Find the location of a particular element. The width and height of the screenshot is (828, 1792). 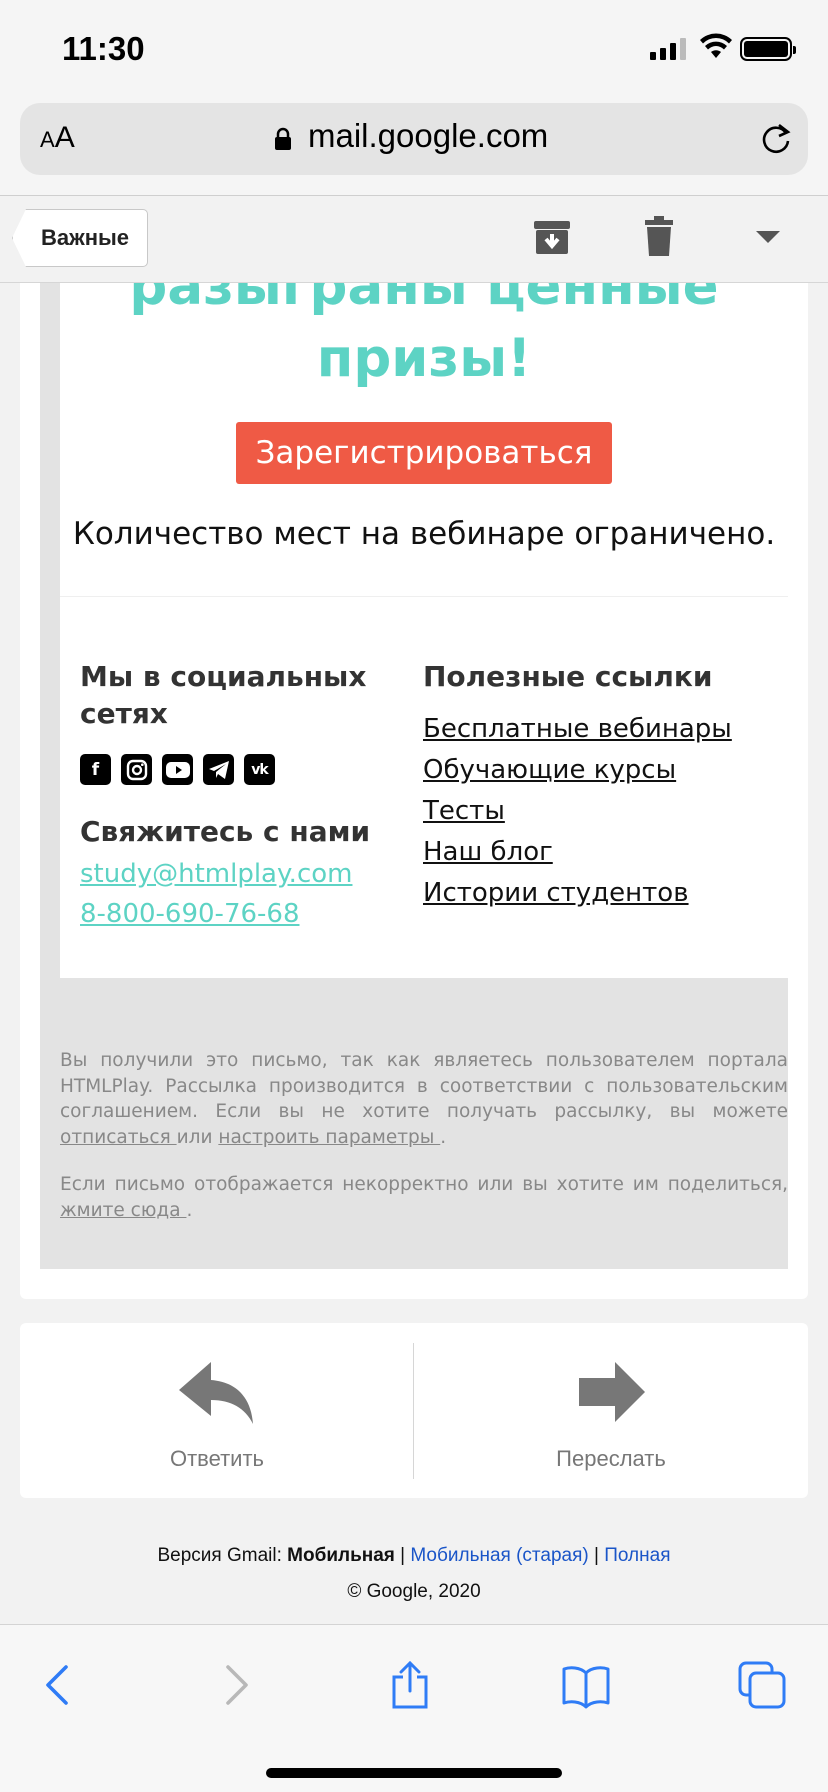

status-time: 11:30 is located at coordinates (103, 48).